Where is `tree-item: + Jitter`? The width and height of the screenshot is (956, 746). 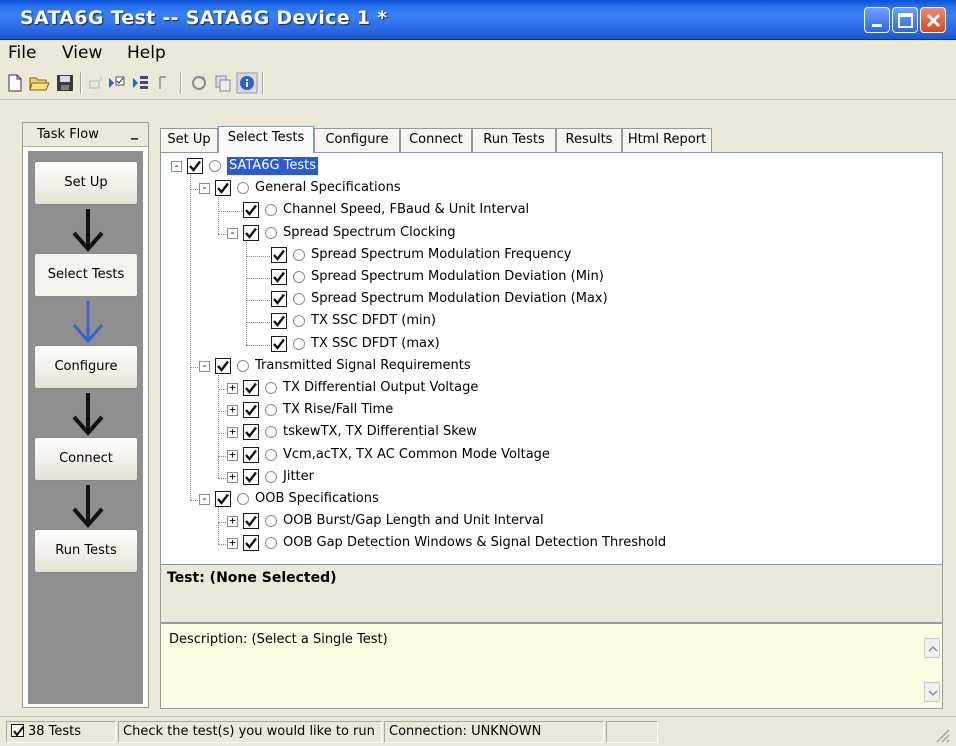
tree-item: + Jitter is located at coordinates (551, 478).